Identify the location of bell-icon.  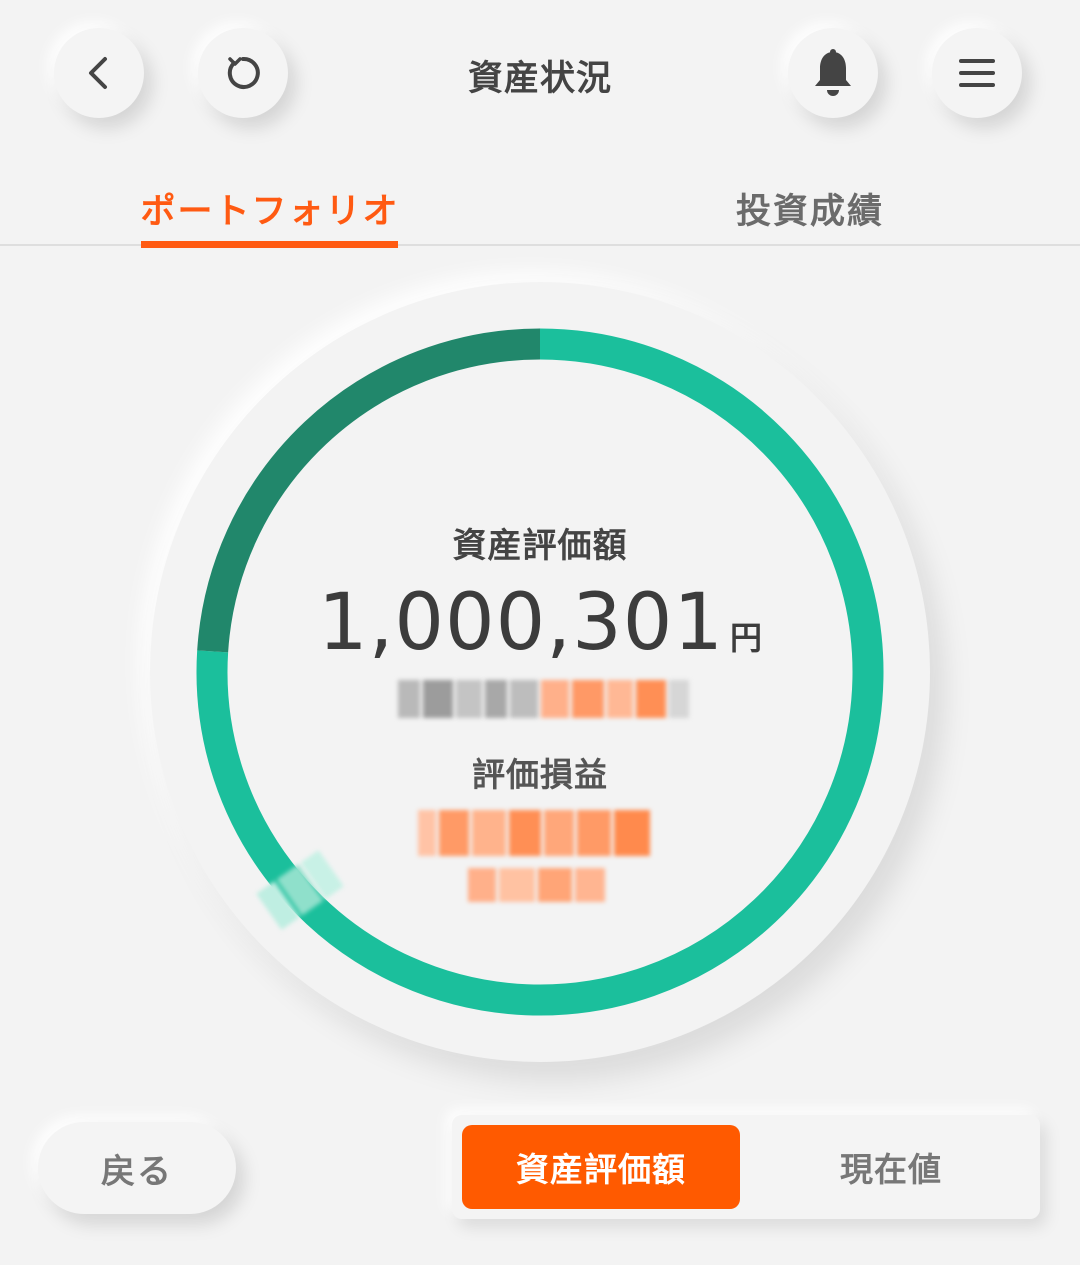
(833, 72).